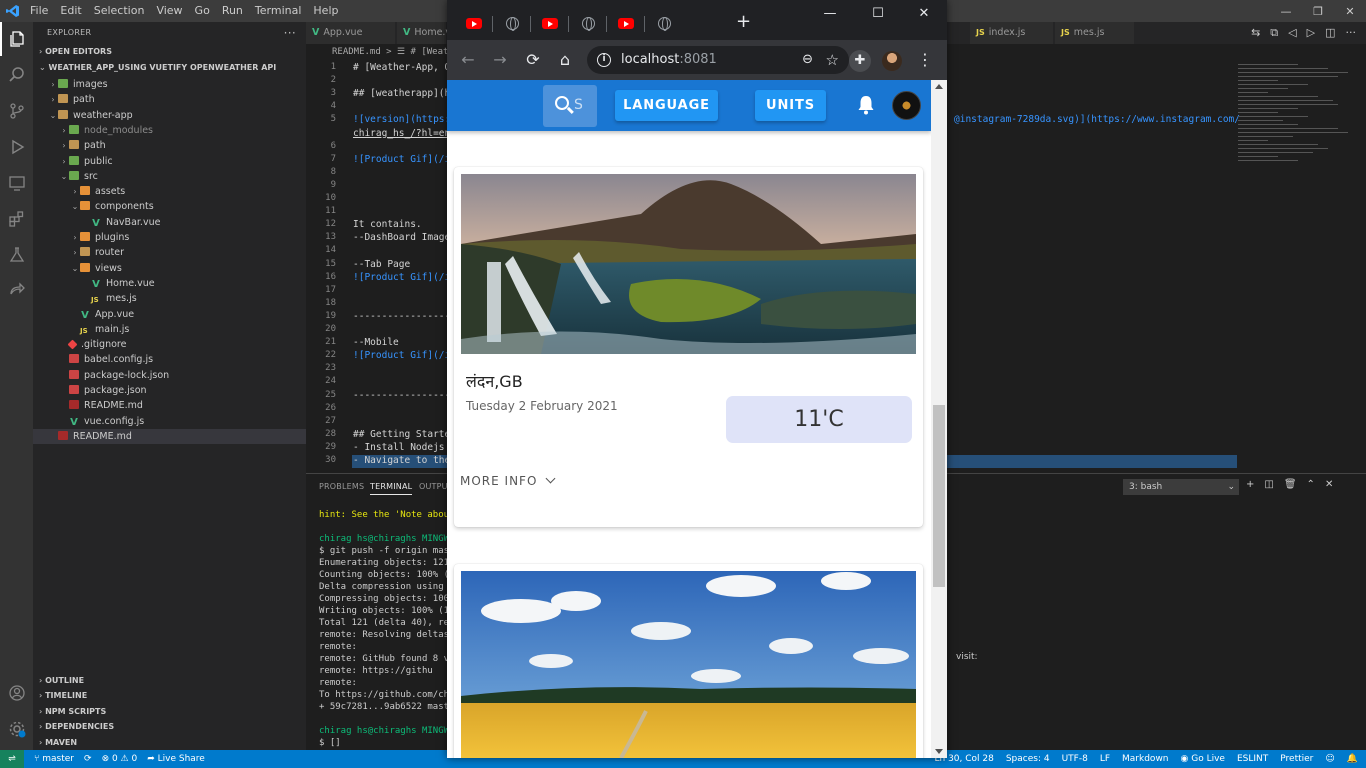 Image resolution: width=1366 pixels, height=768 pixels. Describe the element at coordinates (906, 105) in the screenshot. I see `user-avatar` at that location.